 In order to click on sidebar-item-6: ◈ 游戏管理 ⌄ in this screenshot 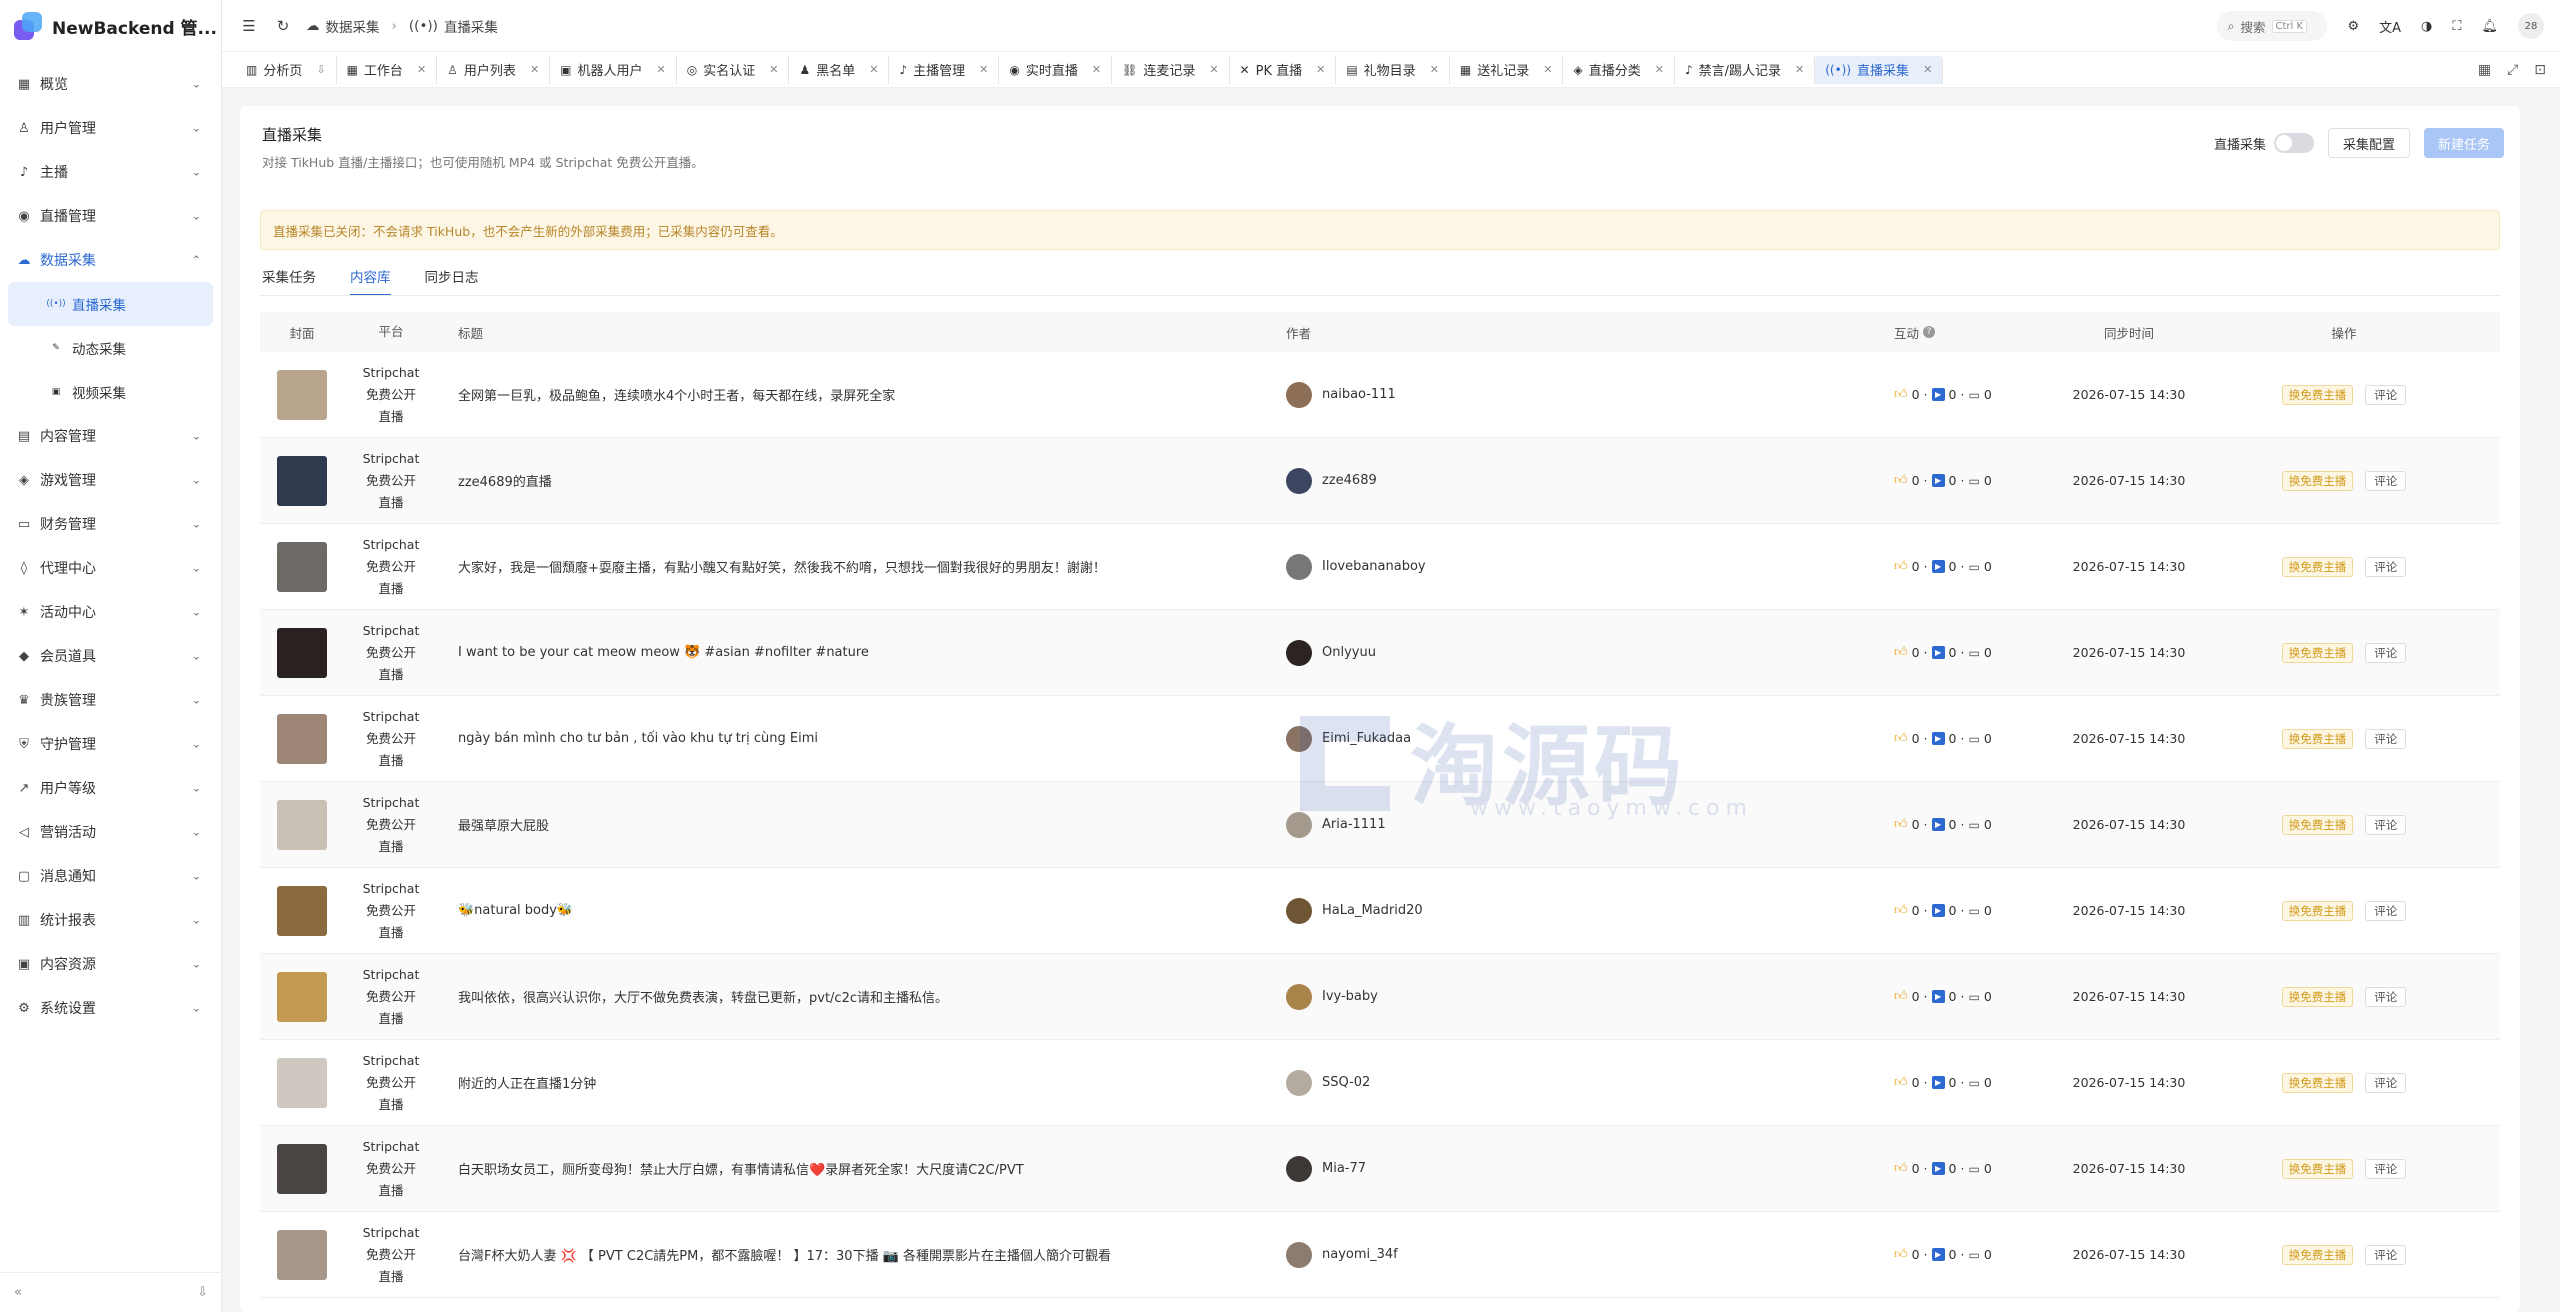, I will do `click(110, 480)`.